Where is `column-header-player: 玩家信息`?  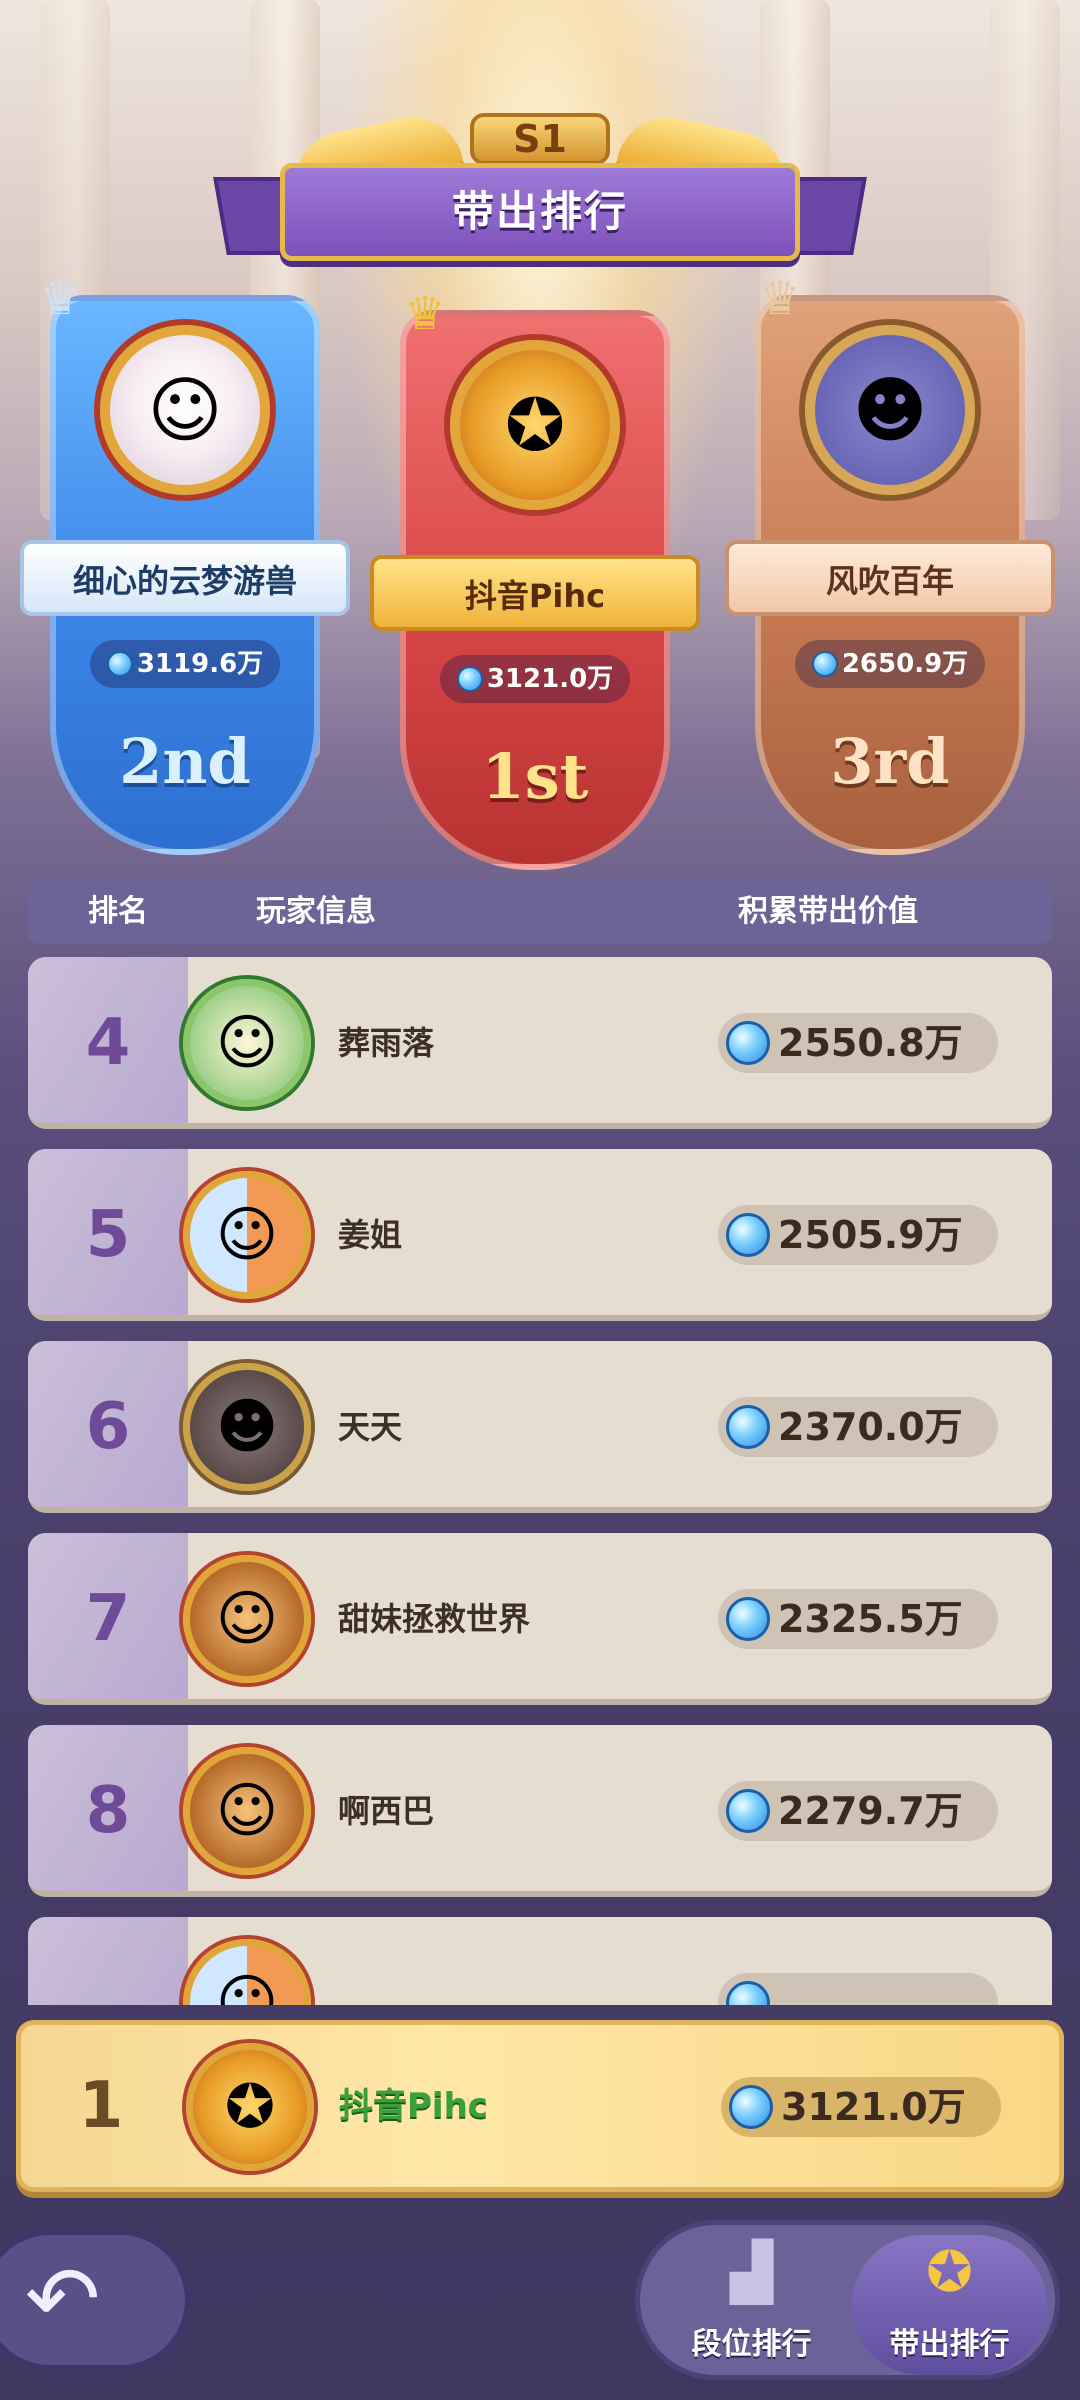 column-header-player: 玩家信息 is located at coordinates (316, 911).